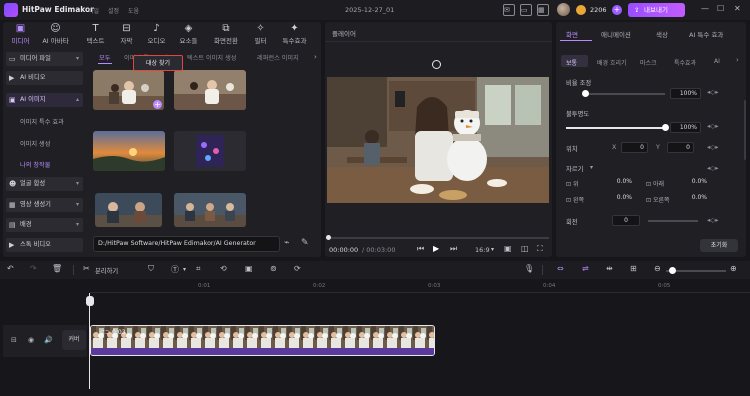 The image size is (750, 396). I want to click on layout-icon: ▭, so click(526, 10).